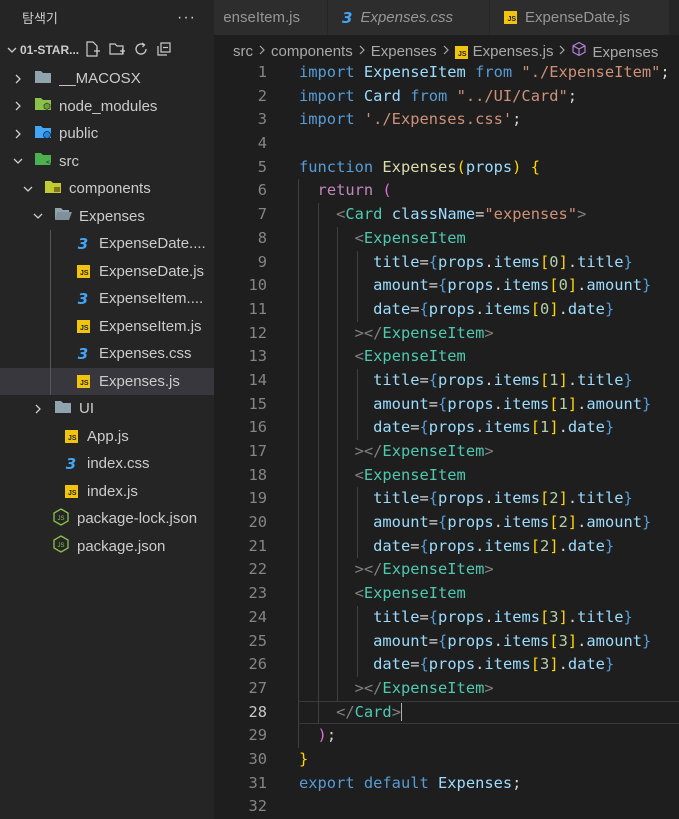 Image resolution: width=679 pixels, height=819 pixels. Describe the element at coordinates (257, 474) in the screenshot. I see `line-number: 18` at that location.